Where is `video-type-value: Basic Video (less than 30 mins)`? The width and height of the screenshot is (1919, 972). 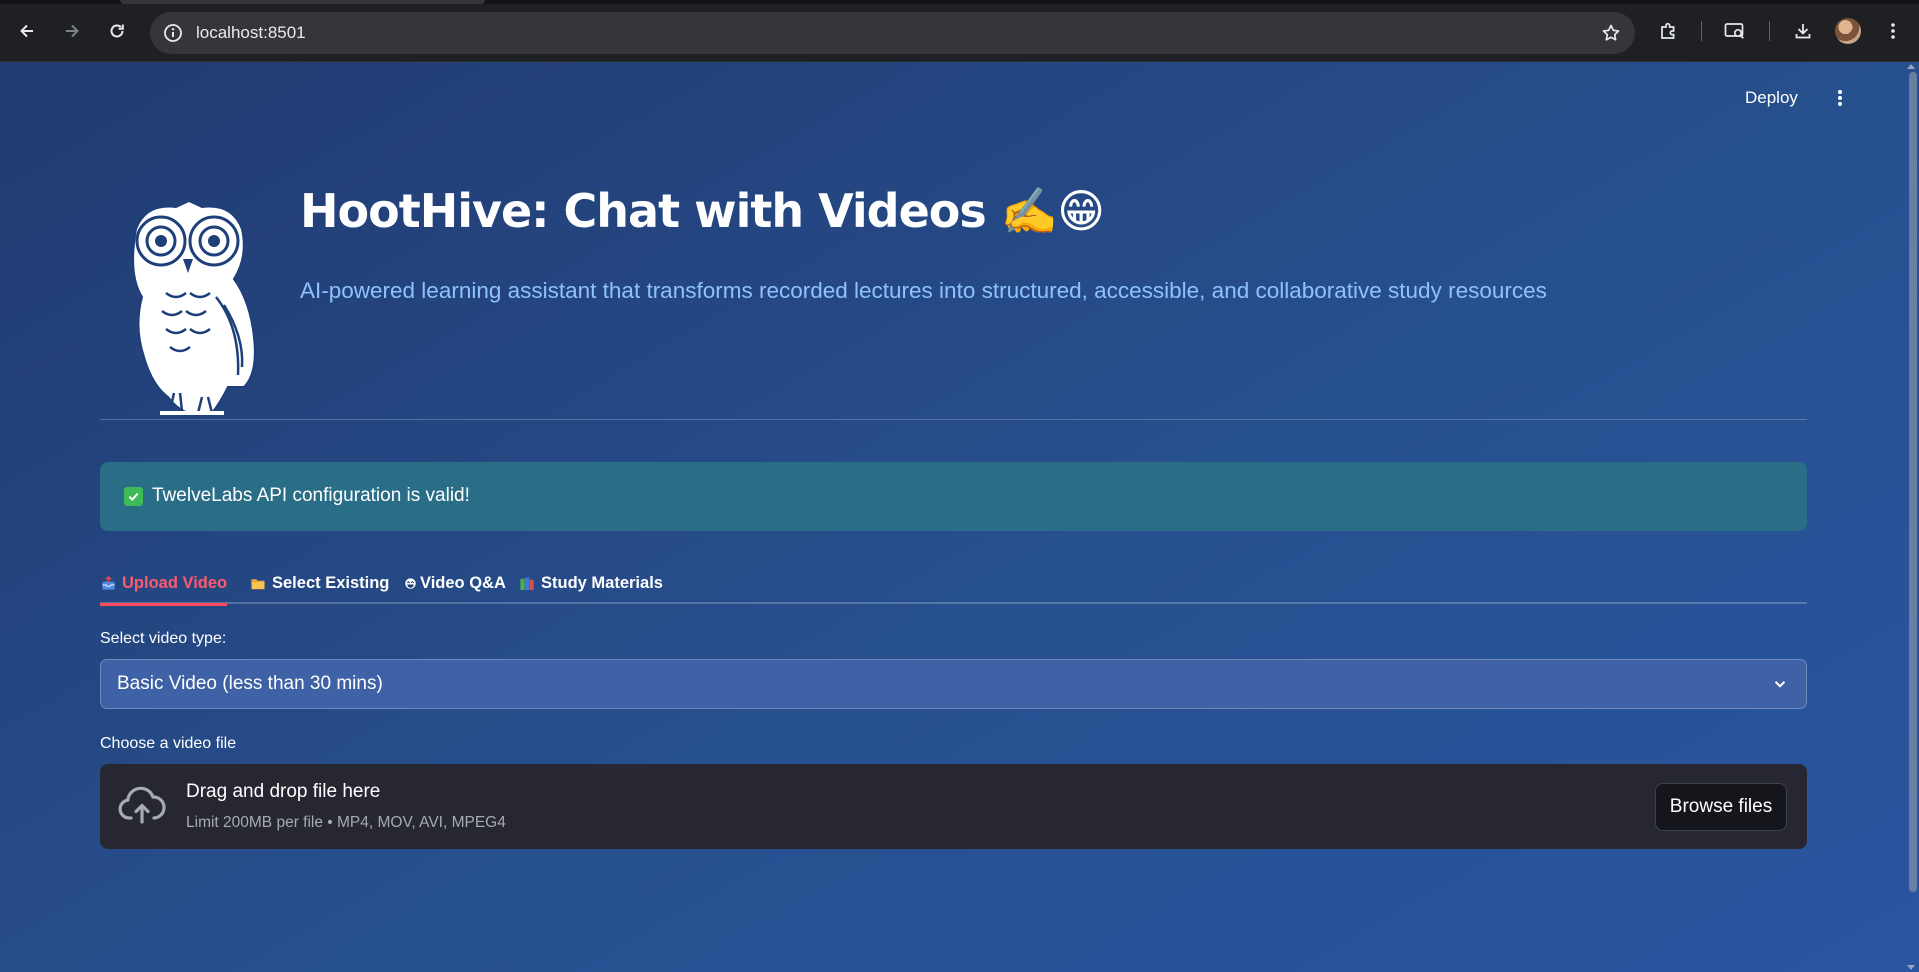 video-type-value: Basic Video (less than 30 mins) is located at coordinates (250, 683).